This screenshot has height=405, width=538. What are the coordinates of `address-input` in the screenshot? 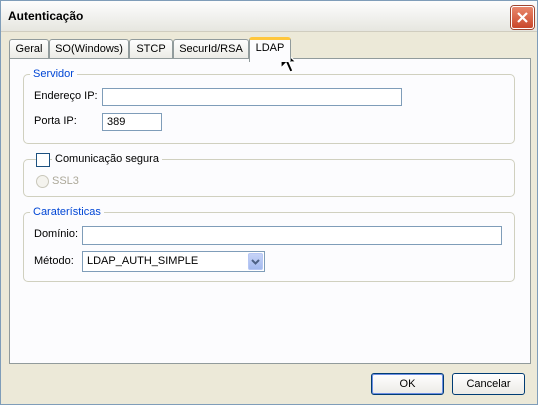 It's located at (252, 97).